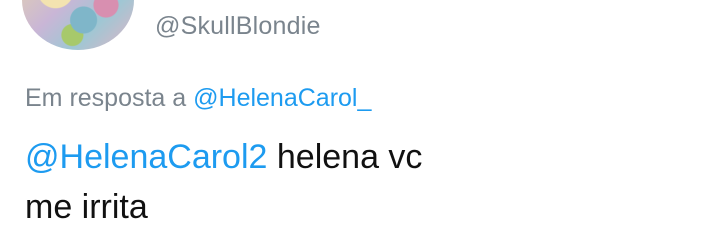  What do you see at coordinates (349, 157) in the screenshot?
I see `tweet-body-1: helena vc` at bounding box center [349, 157].